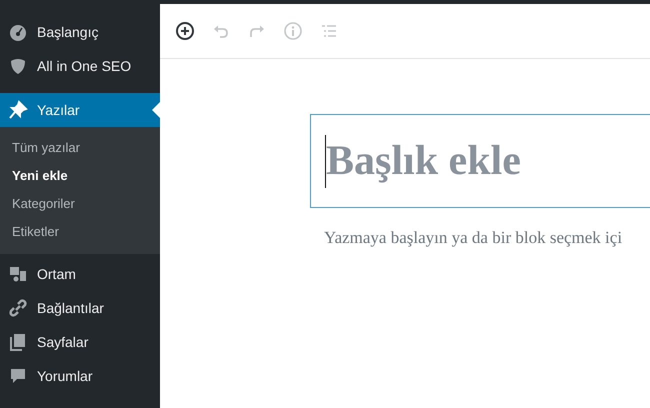 The height and width of the screenshot is (408, 650). I want to click on pages-icon, so click(18, 342).